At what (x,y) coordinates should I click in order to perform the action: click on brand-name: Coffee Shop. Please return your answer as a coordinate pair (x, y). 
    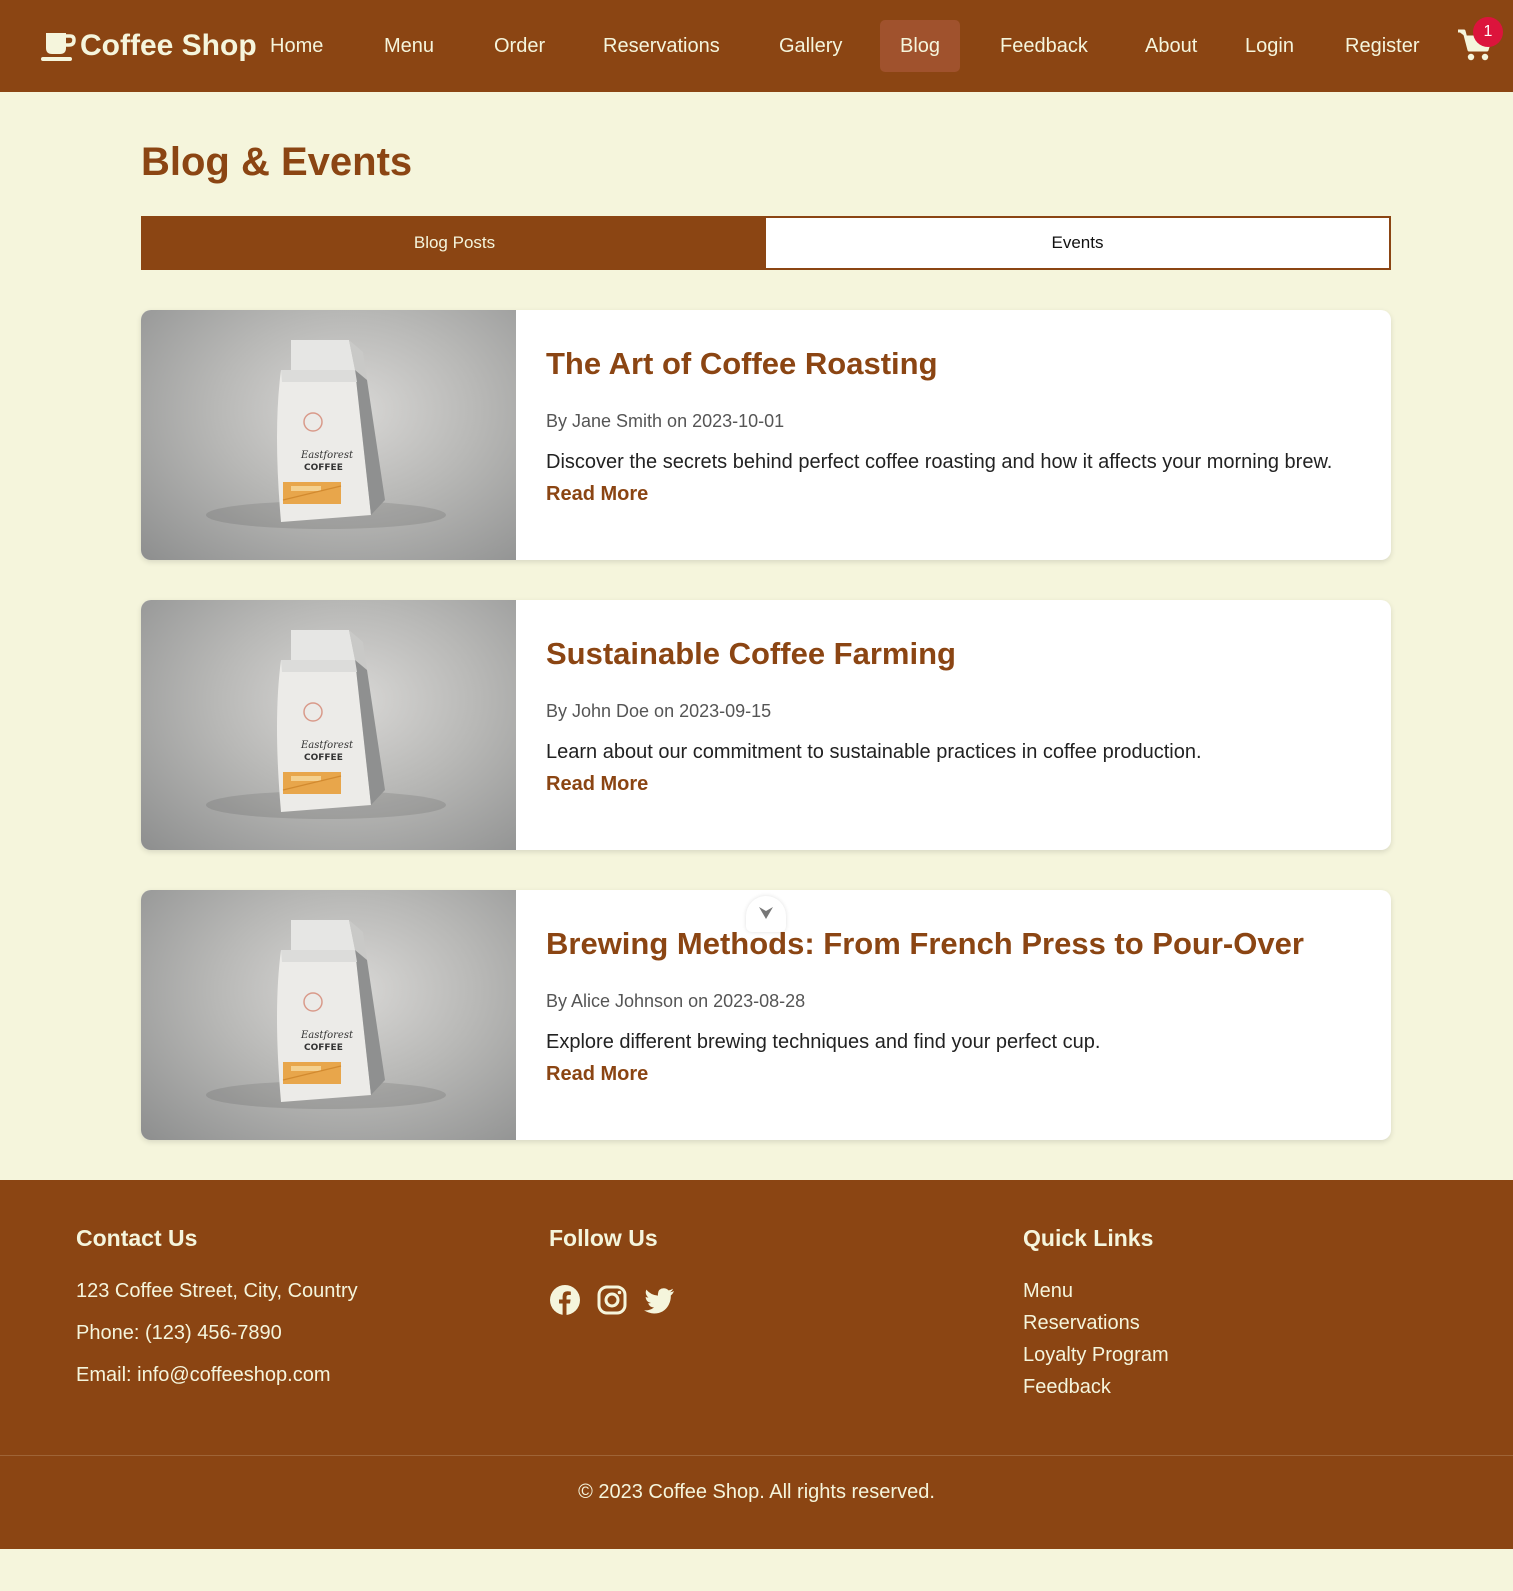
    Looking at the image, I should click on (168, 45).